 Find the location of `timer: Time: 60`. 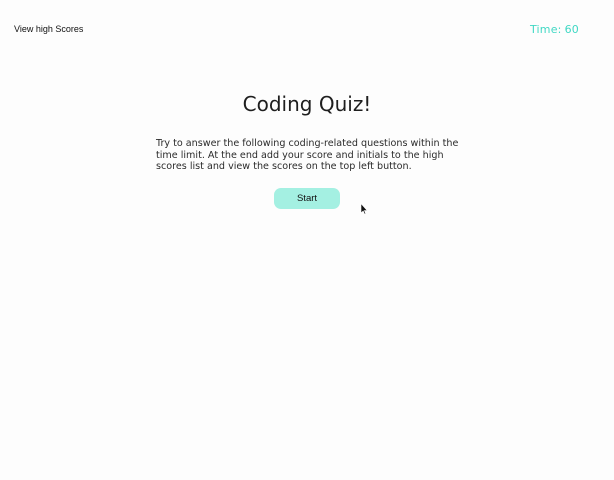

timer: Time: 60 is located at coordinates (554, 29).